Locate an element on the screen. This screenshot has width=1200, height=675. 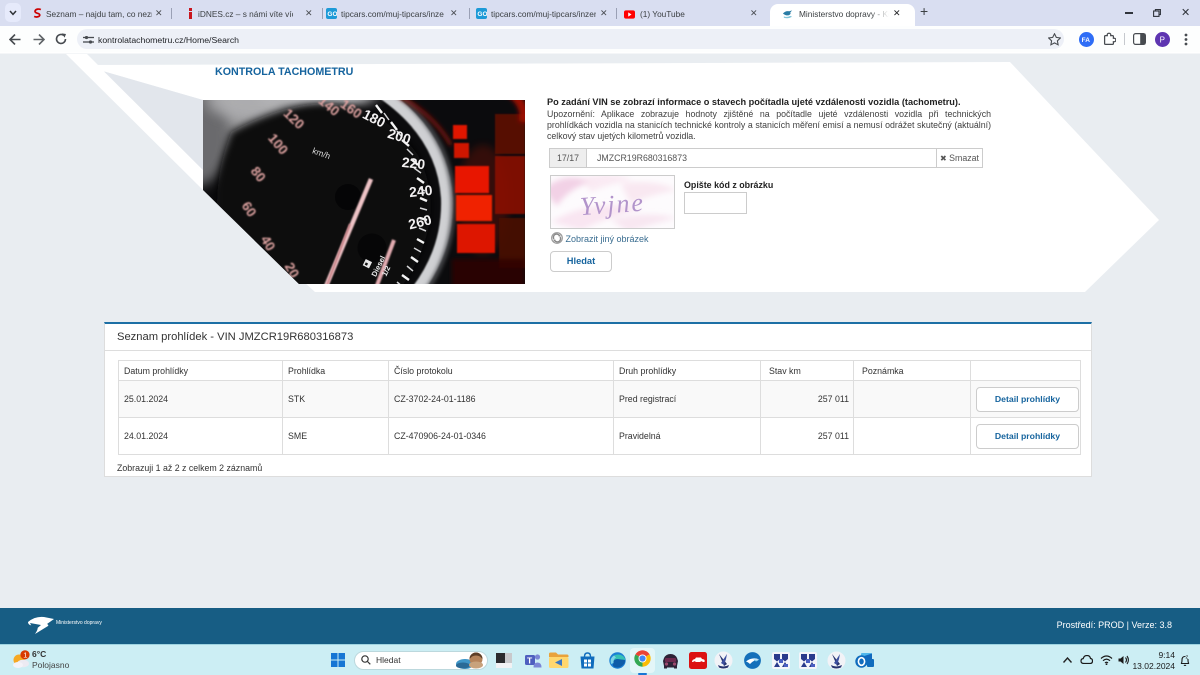
svg-text: 220 is located at coordinates (413, 163).